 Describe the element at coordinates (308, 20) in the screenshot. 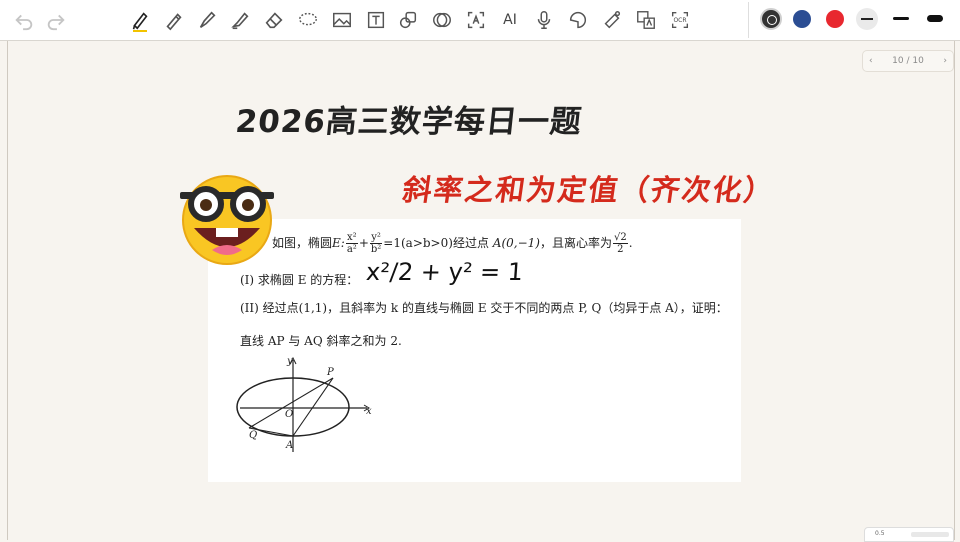

I see `lasso-icon` at that location.